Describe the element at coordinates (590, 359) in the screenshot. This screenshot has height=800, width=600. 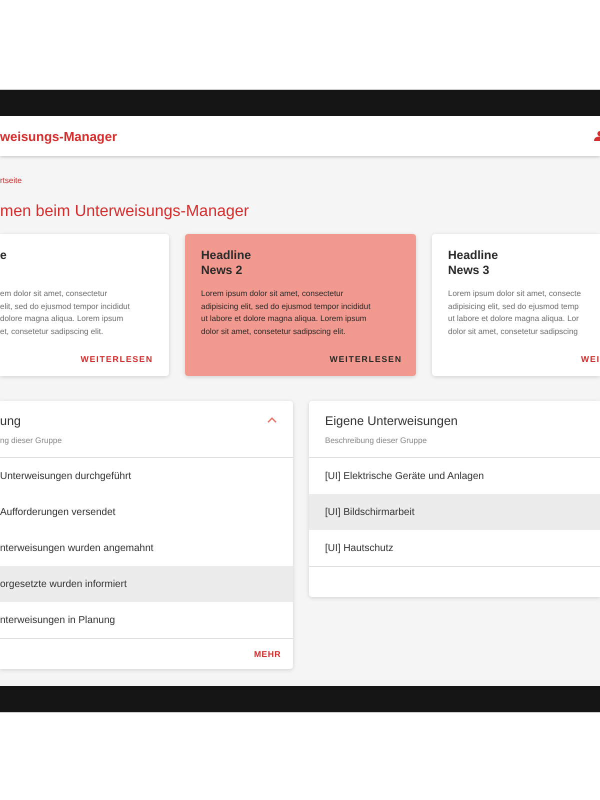
I see `read-more-button: WEI` at that location.